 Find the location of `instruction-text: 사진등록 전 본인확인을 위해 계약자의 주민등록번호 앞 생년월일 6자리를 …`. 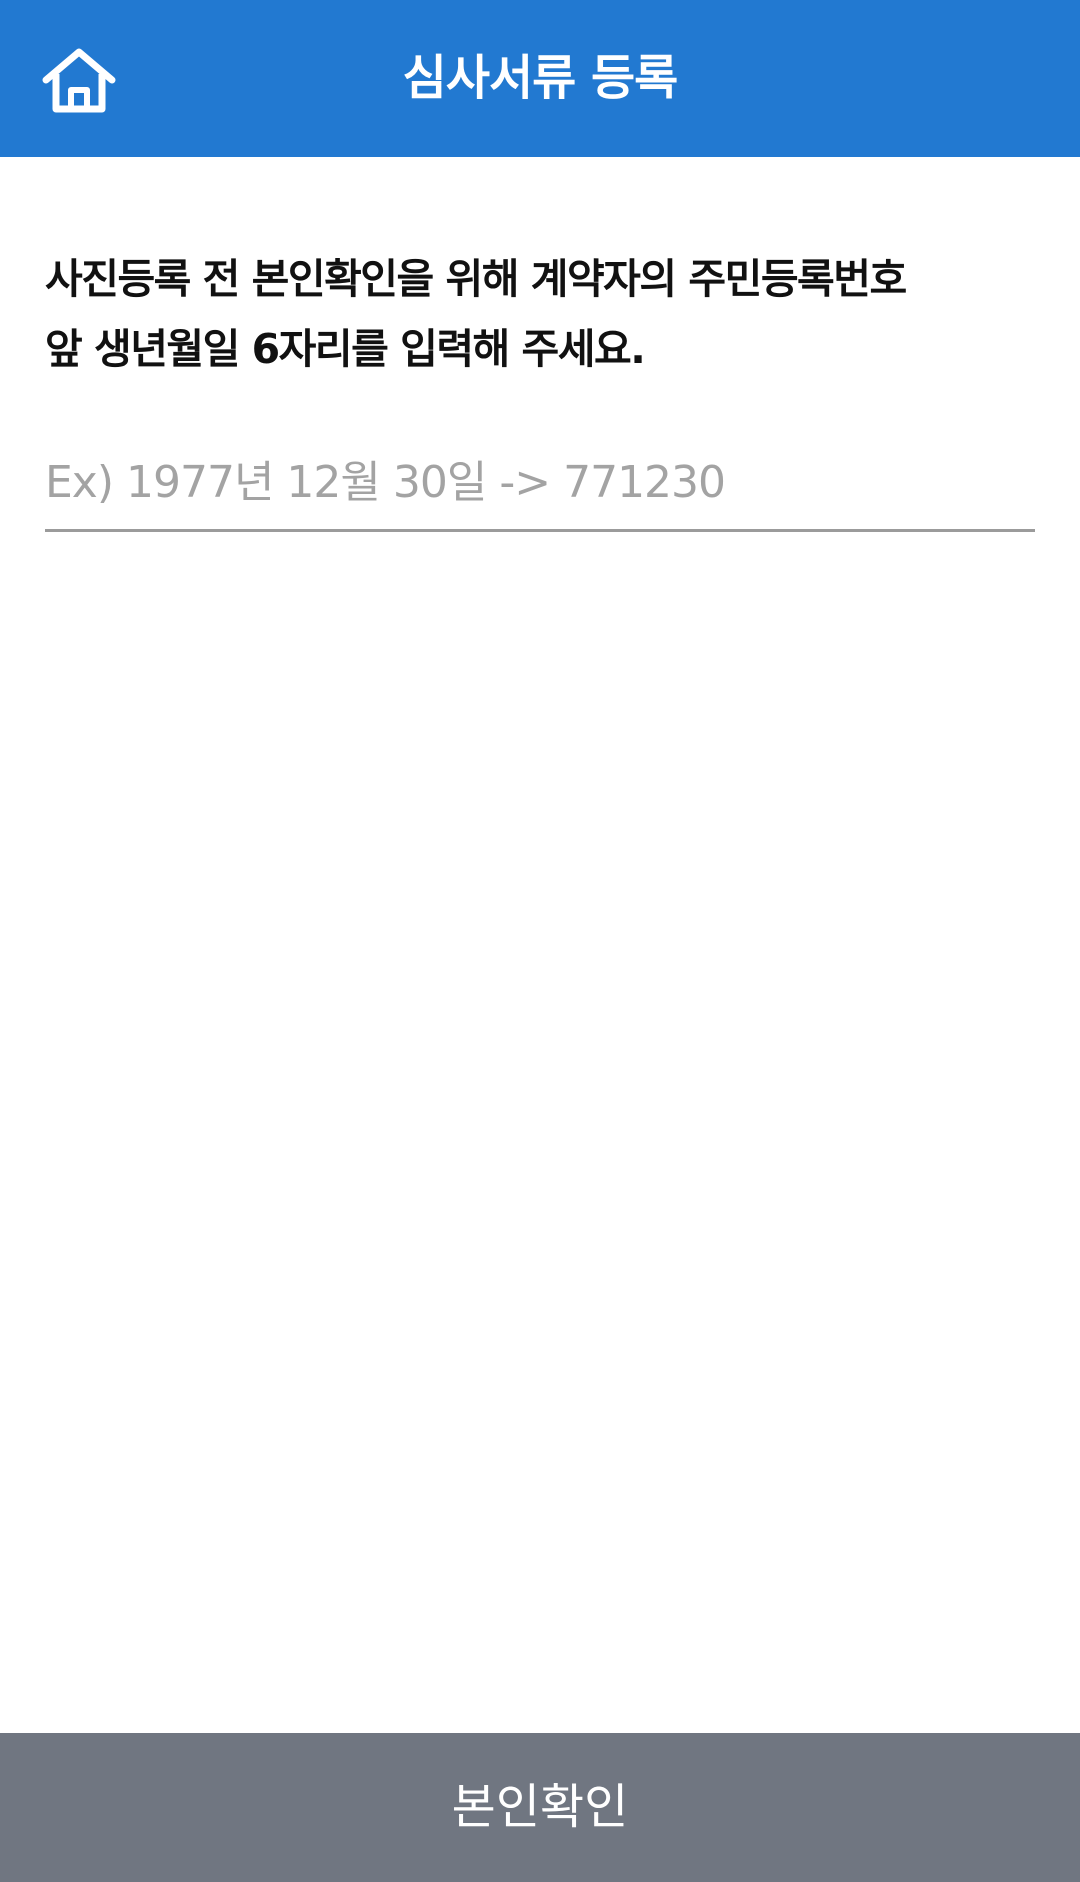

instruction-text: 사진등록 전 본인확인을 위해 계약자의 주민등록번호 앞 생년월일 6자리를 … is located at coordinates (545, 314).